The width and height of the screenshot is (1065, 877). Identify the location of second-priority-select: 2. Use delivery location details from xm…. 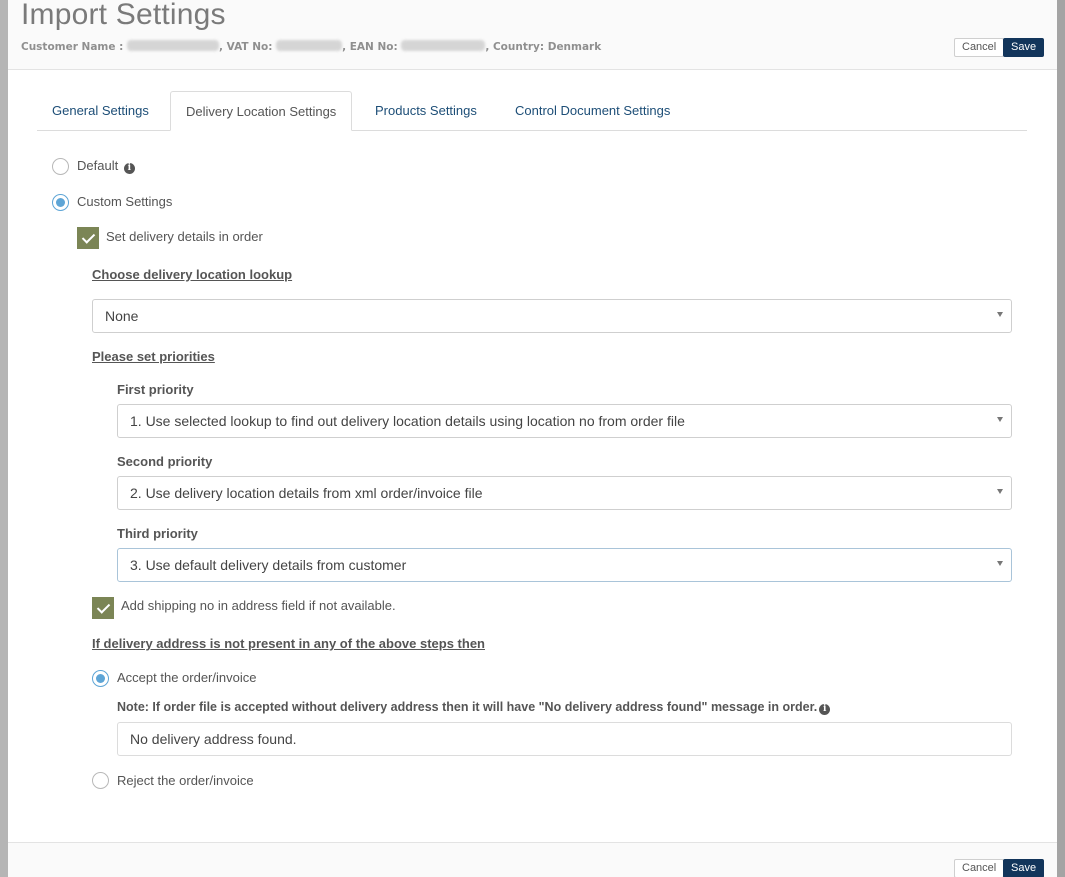
(564, 493).